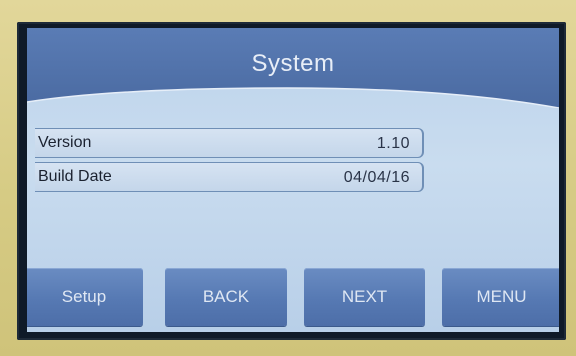 The image size is (576, 356). I want to click on next-button: NEXT, so click(364, 297).